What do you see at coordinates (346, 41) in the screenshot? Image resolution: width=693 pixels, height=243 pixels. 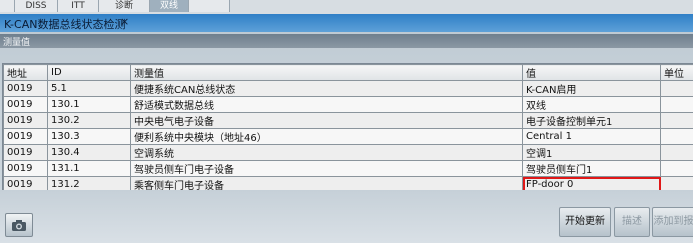 I see `section-bar` at bounding box center [346, 41].